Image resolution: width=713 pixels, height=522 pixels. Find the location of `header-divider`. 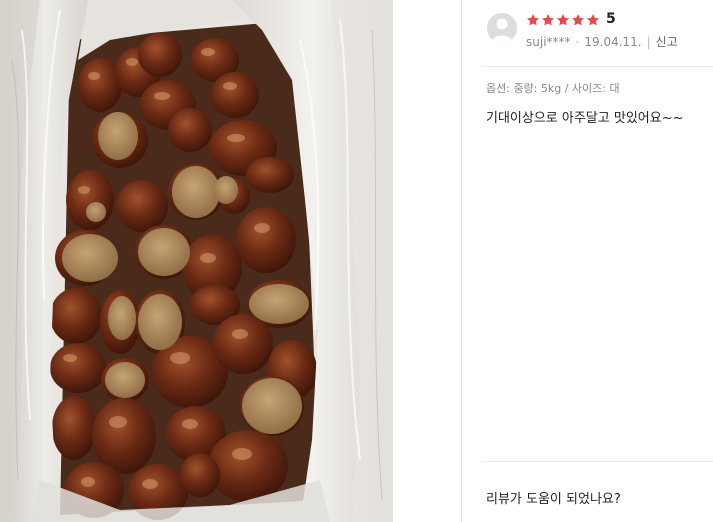

header-divider is located at coordinates (597, 66).